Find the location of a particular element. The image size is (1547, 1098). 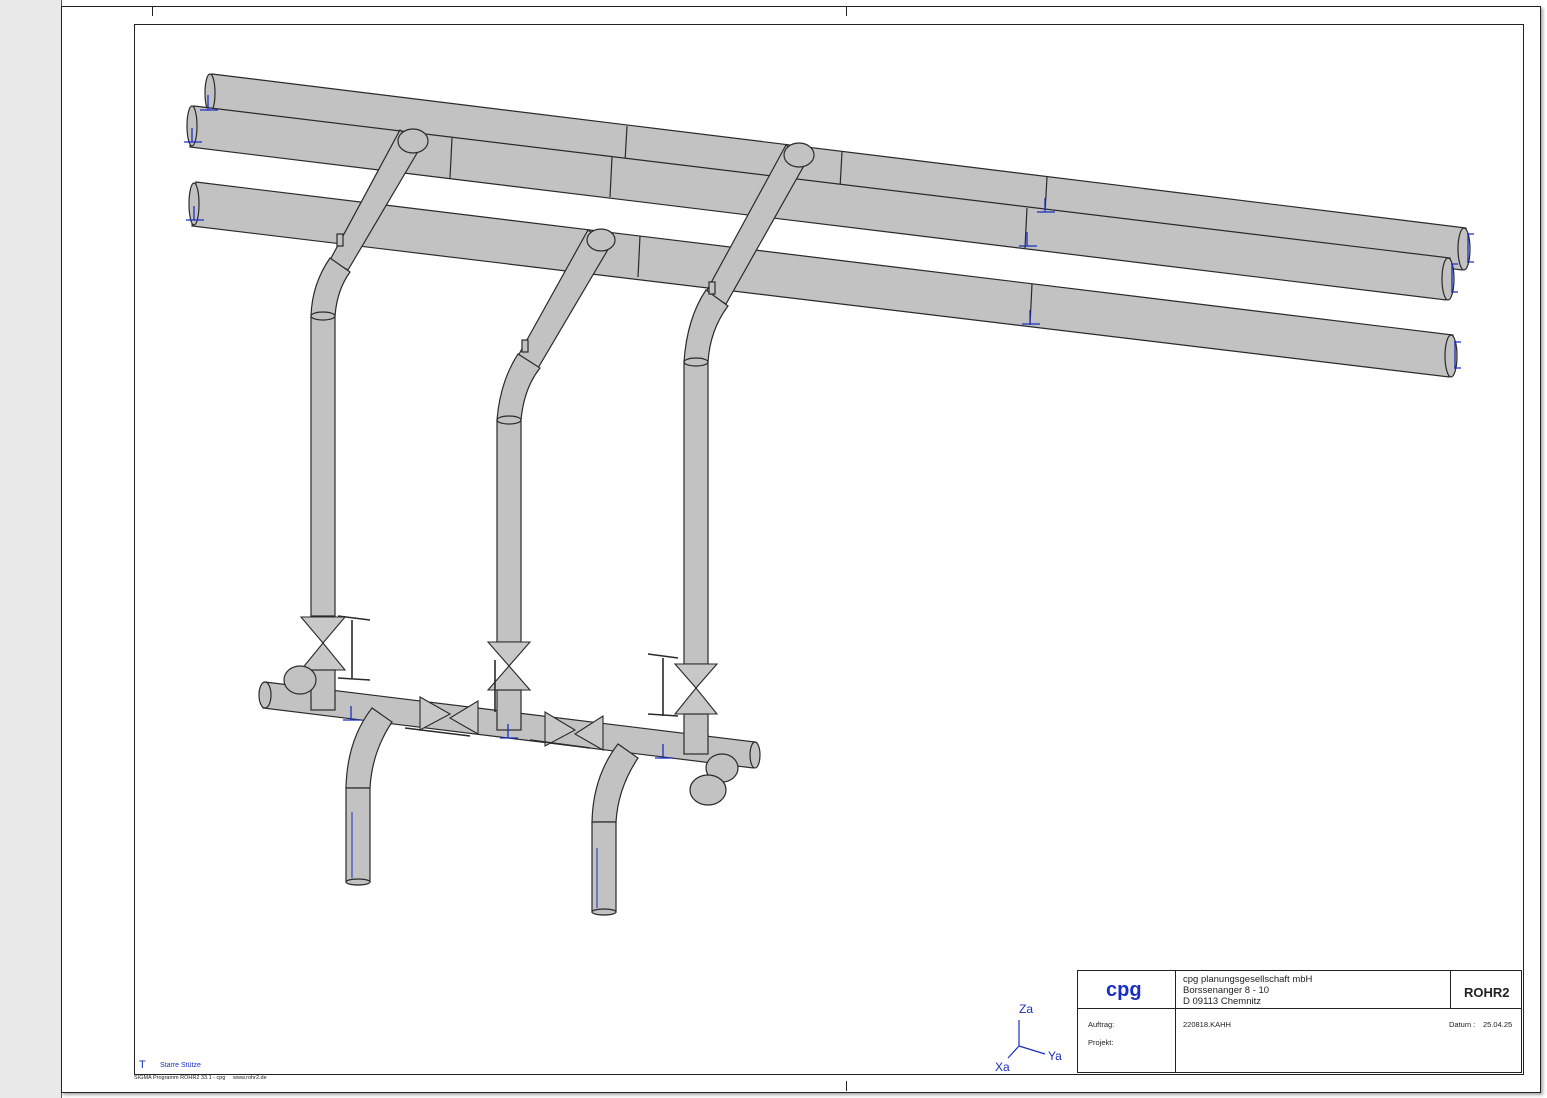

datum-label: Datum : is located at coordinates (1462, 1024).